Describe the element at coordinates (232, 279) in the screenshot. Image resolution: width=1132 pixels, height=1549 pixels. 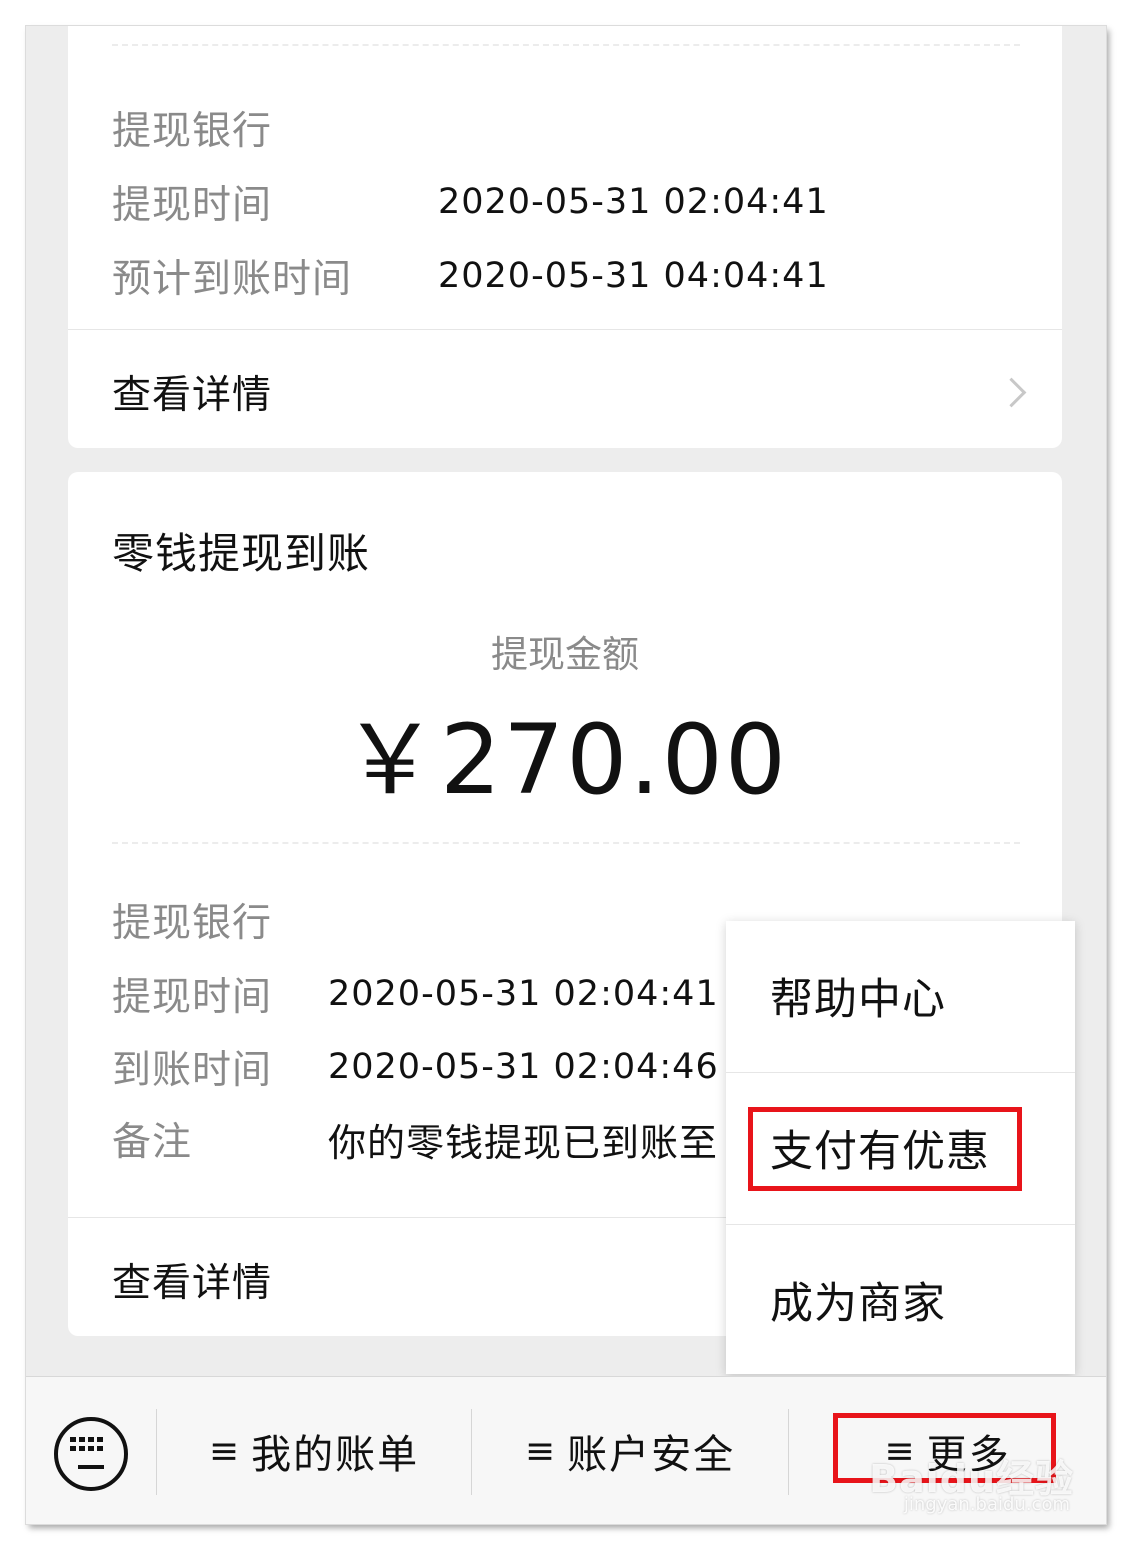
I see `row-label: 预计到账时间` at that location.